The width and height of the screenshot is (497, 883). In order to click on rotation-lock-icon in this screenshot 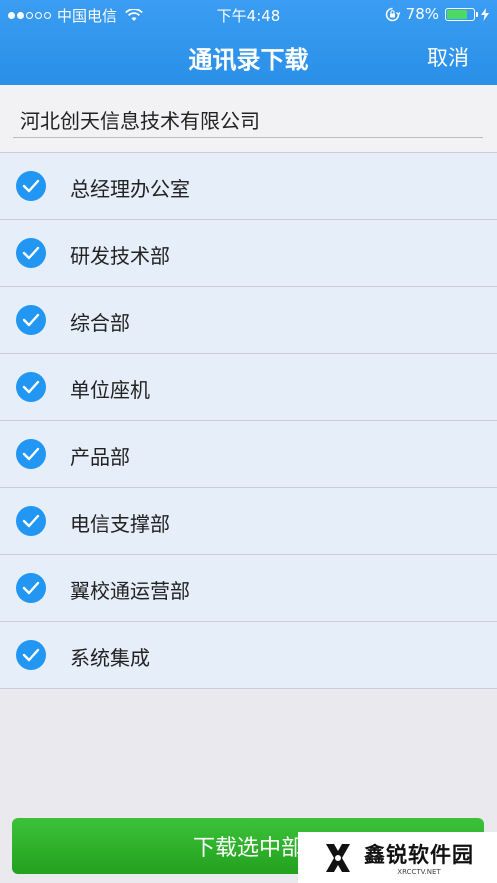, I will do `click(392, 14)`.